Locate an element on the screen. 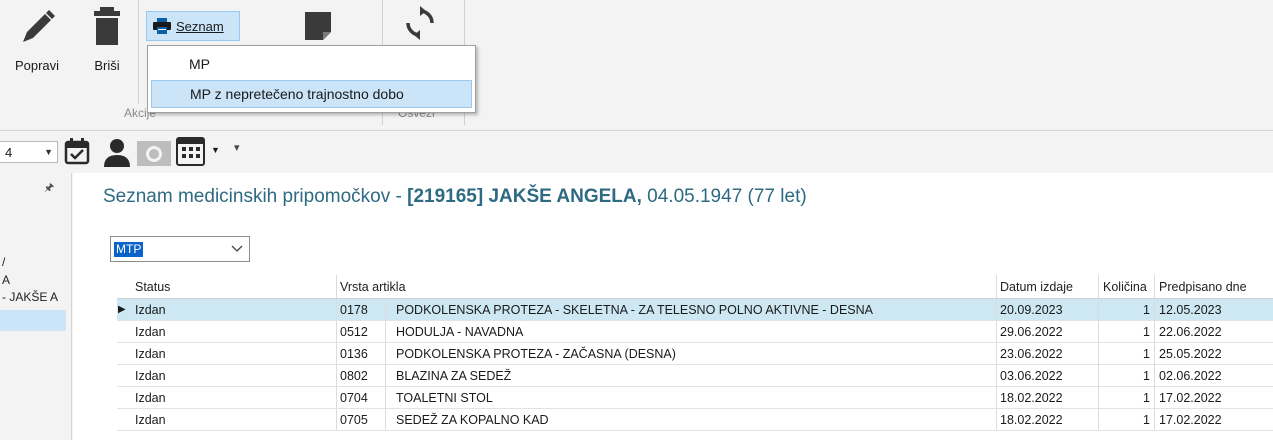 This screenshot has width=1273, height=440. cell-datum: 03.06.2022 is located at coordinates (1048, 375).